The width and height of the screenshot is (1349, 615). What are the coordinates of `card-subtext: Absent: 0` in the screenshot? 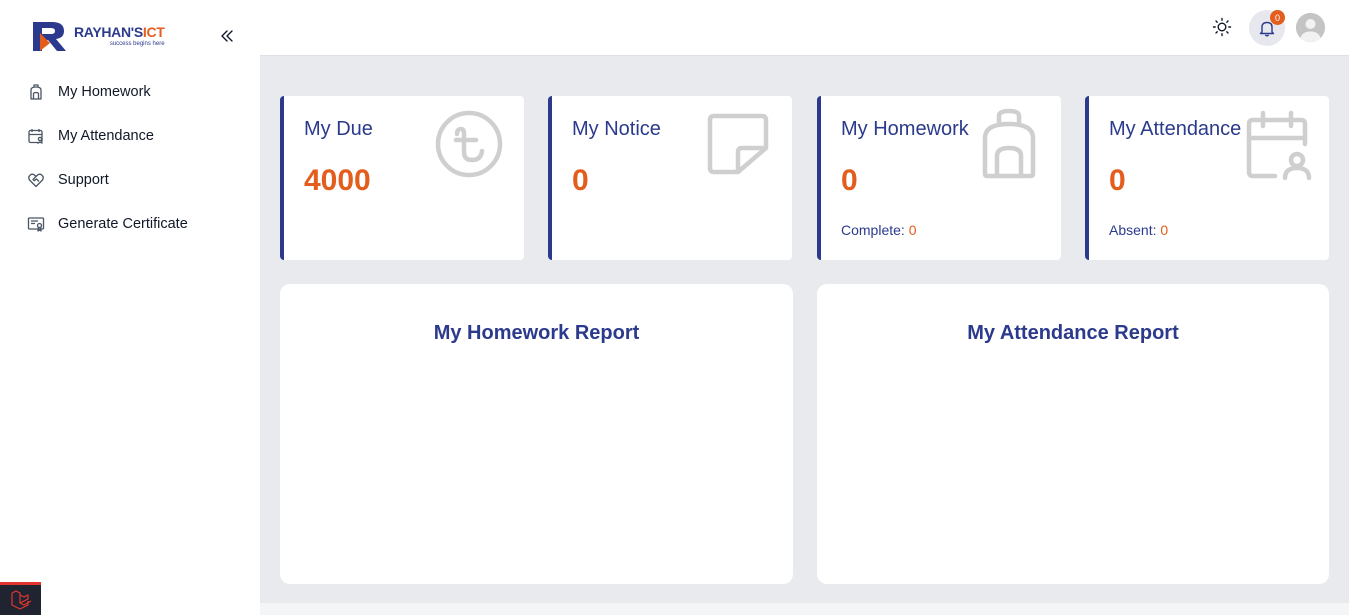 It's located at (1138, 230).